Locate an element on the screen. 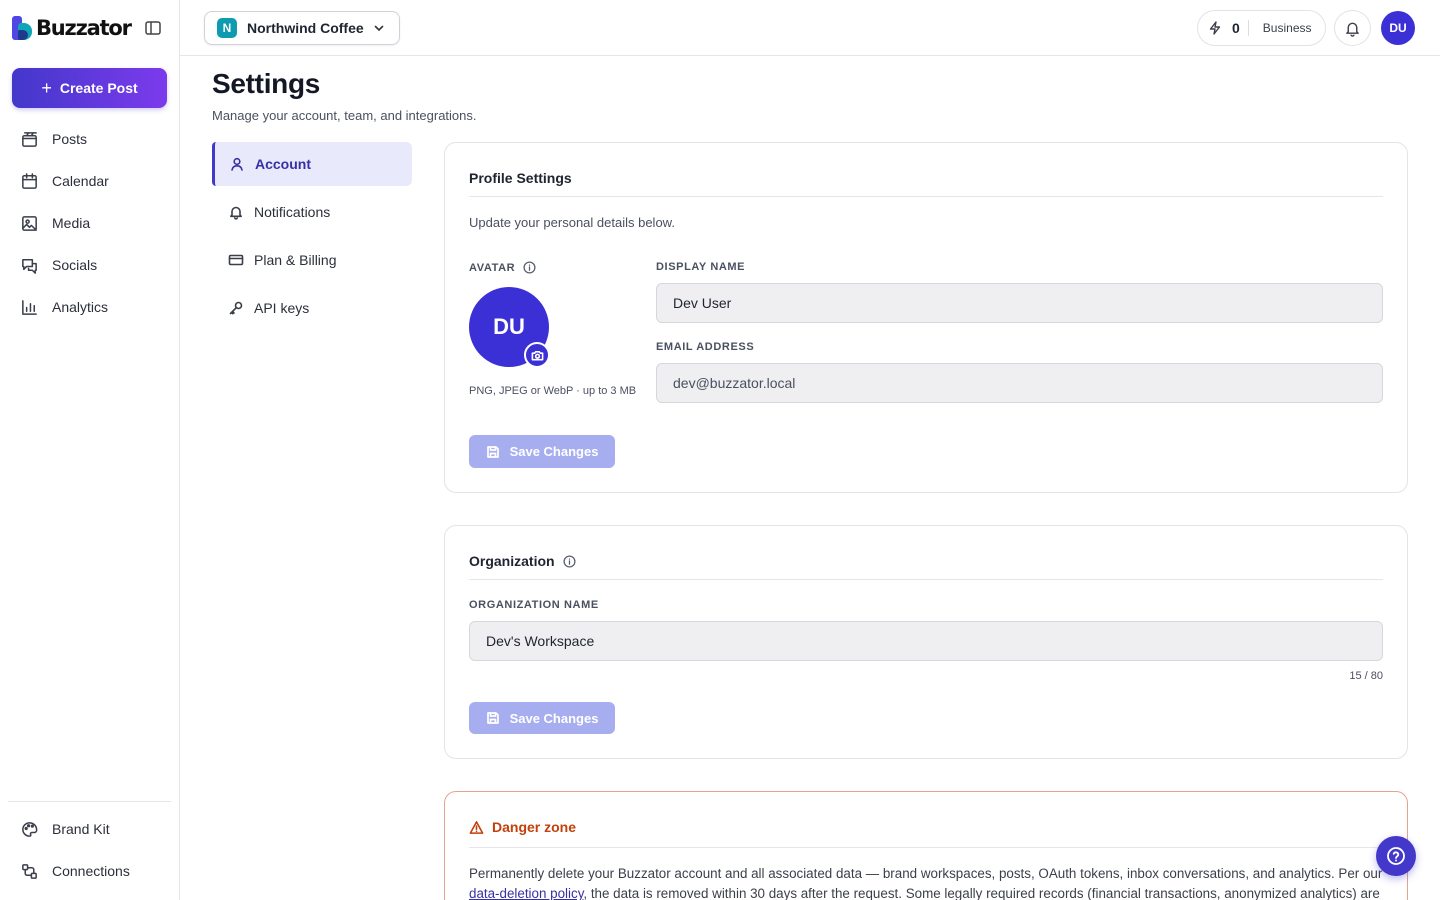  sidebar-item-media: Media is located at coordinates (90, 223).